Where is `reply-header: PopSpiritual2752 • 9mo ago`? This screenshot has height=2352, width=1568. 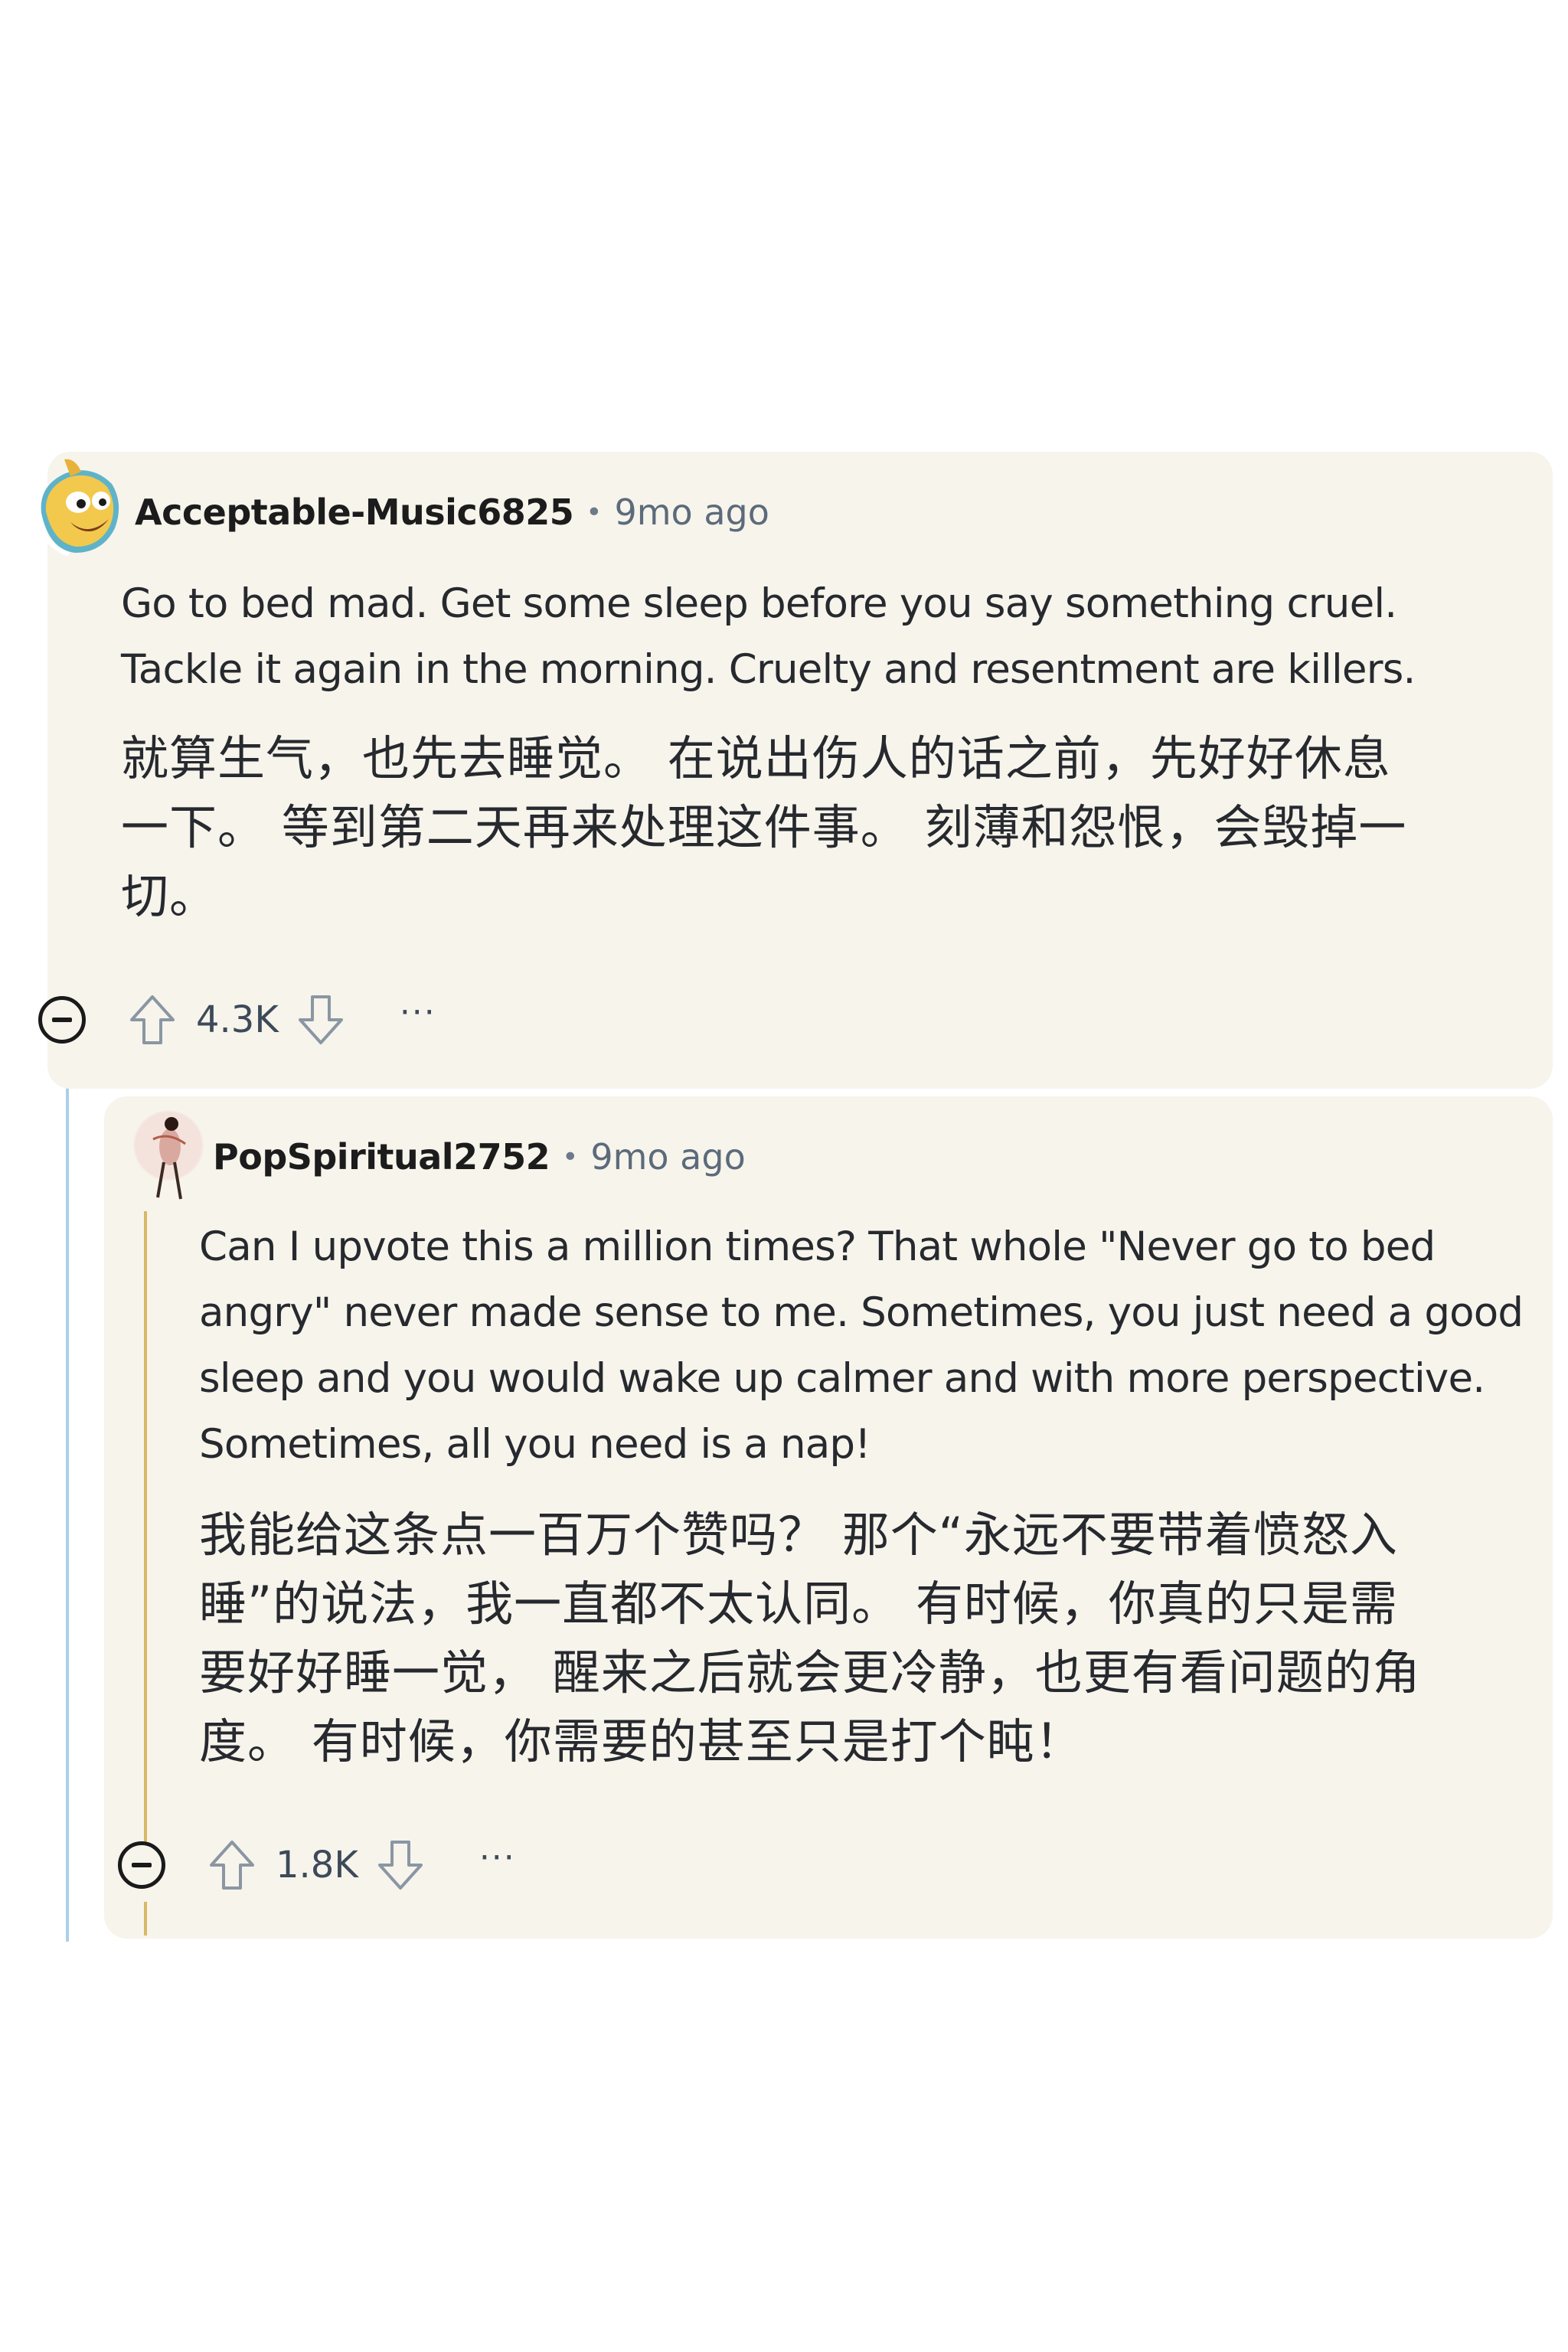 reply-header: PopSpiritual2752 • 9mo ago is located at coordinates (479, 1157).